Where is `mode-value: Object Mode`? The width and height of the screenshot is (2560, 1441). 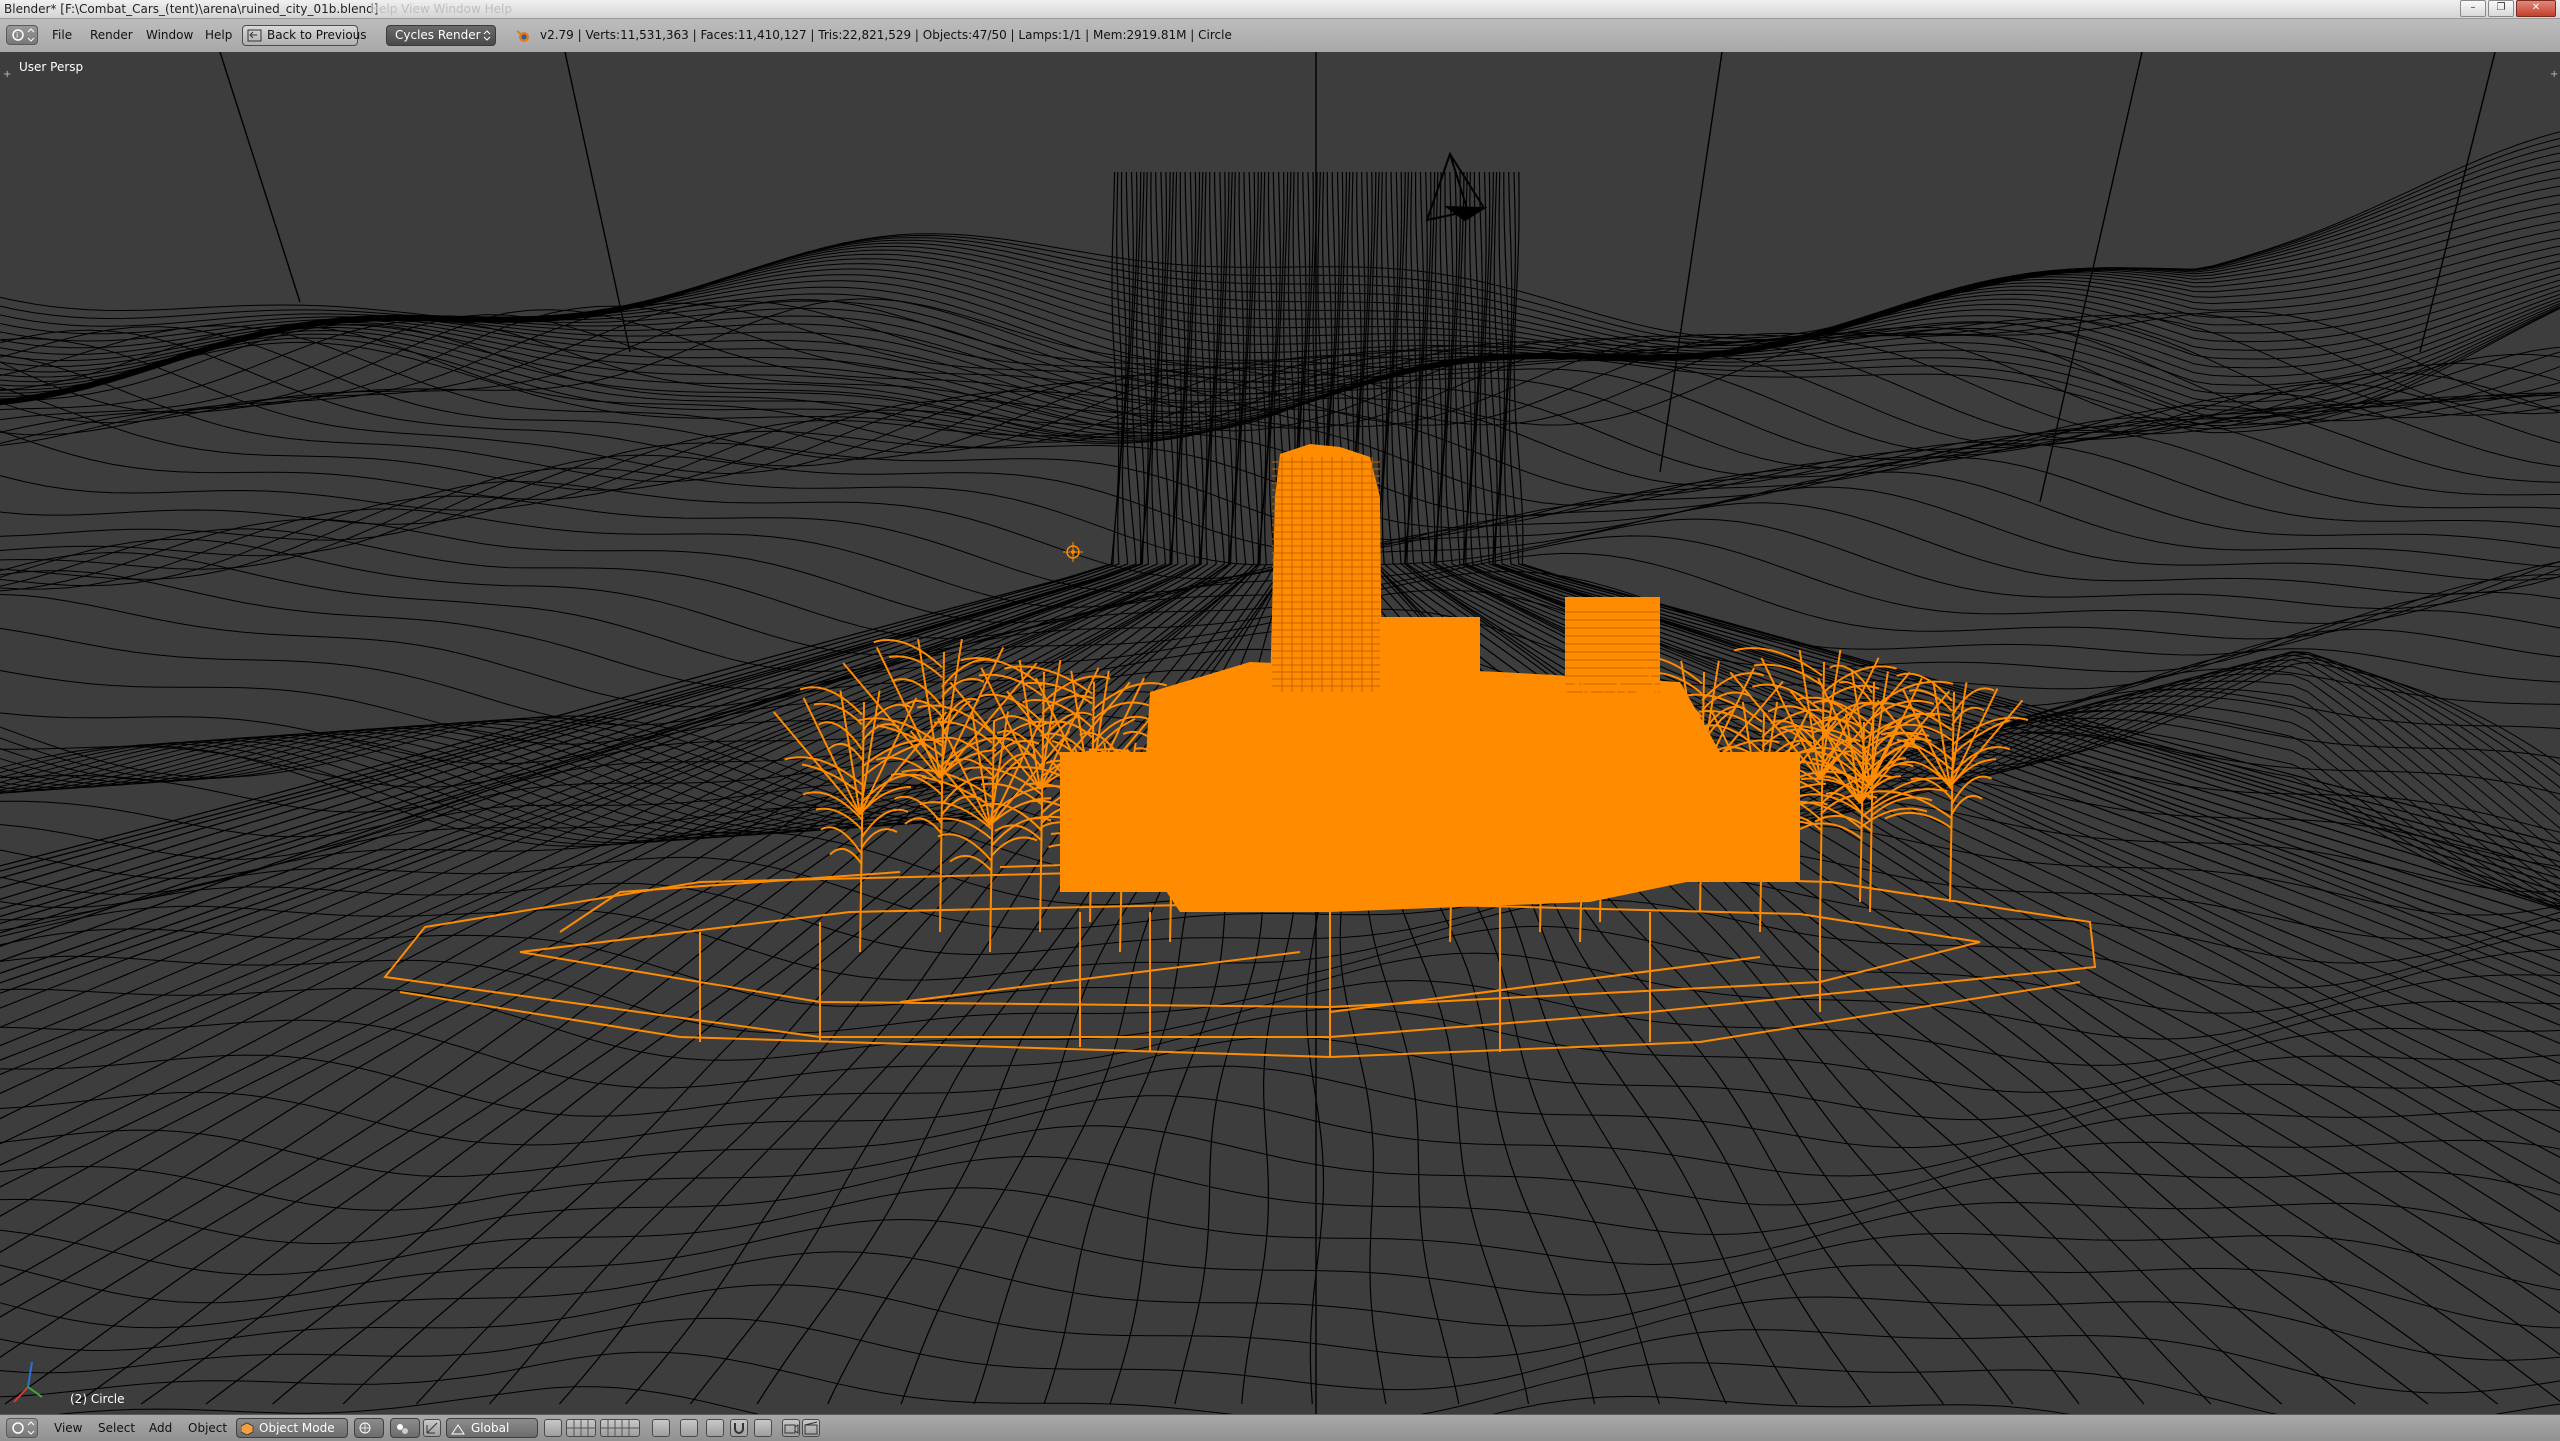 mode-value: Object Mode is located at coordinates (297, 1428).